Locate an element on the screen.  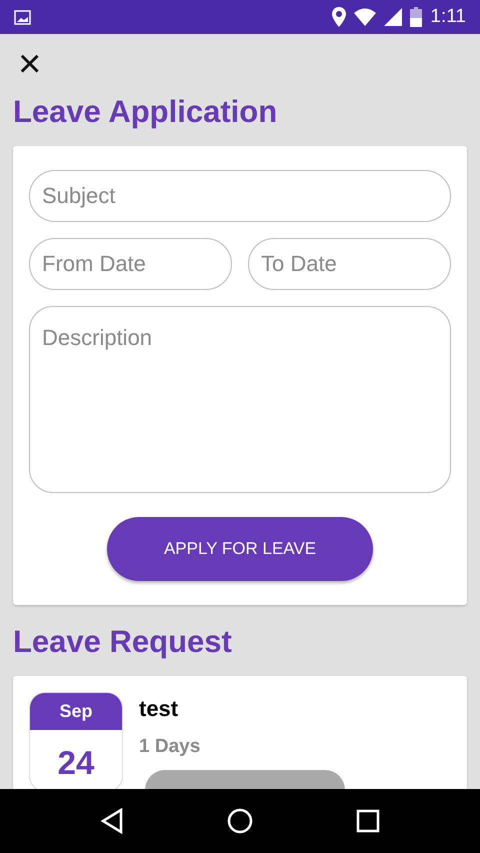
day-number: 24 is located at coordinates (76, 763).